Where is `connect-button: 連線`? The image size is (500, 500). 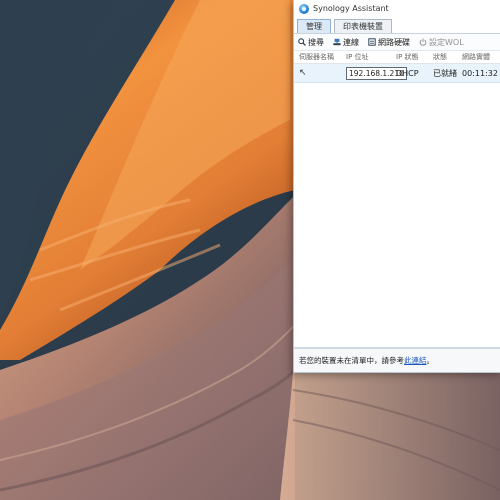
connect-button: 連線 is located at coordinates (346, 42).